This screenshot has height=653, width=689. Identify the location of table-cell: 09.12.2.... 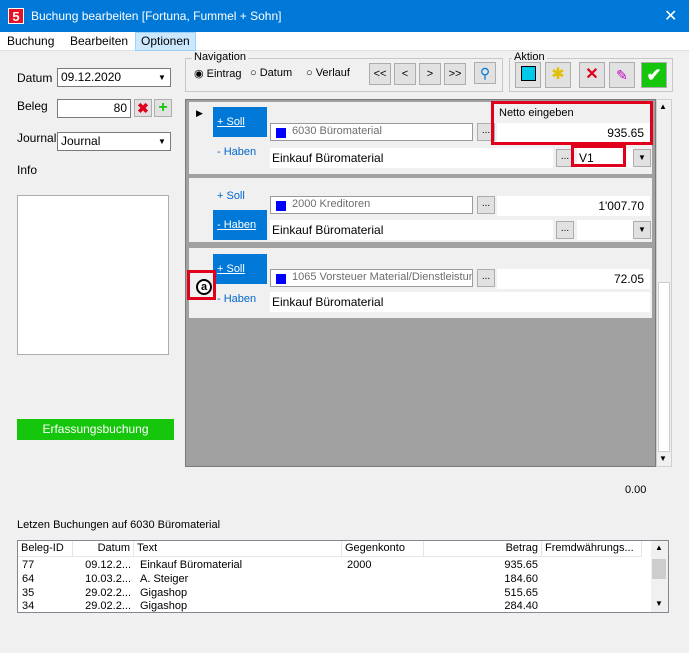
(108, 565).